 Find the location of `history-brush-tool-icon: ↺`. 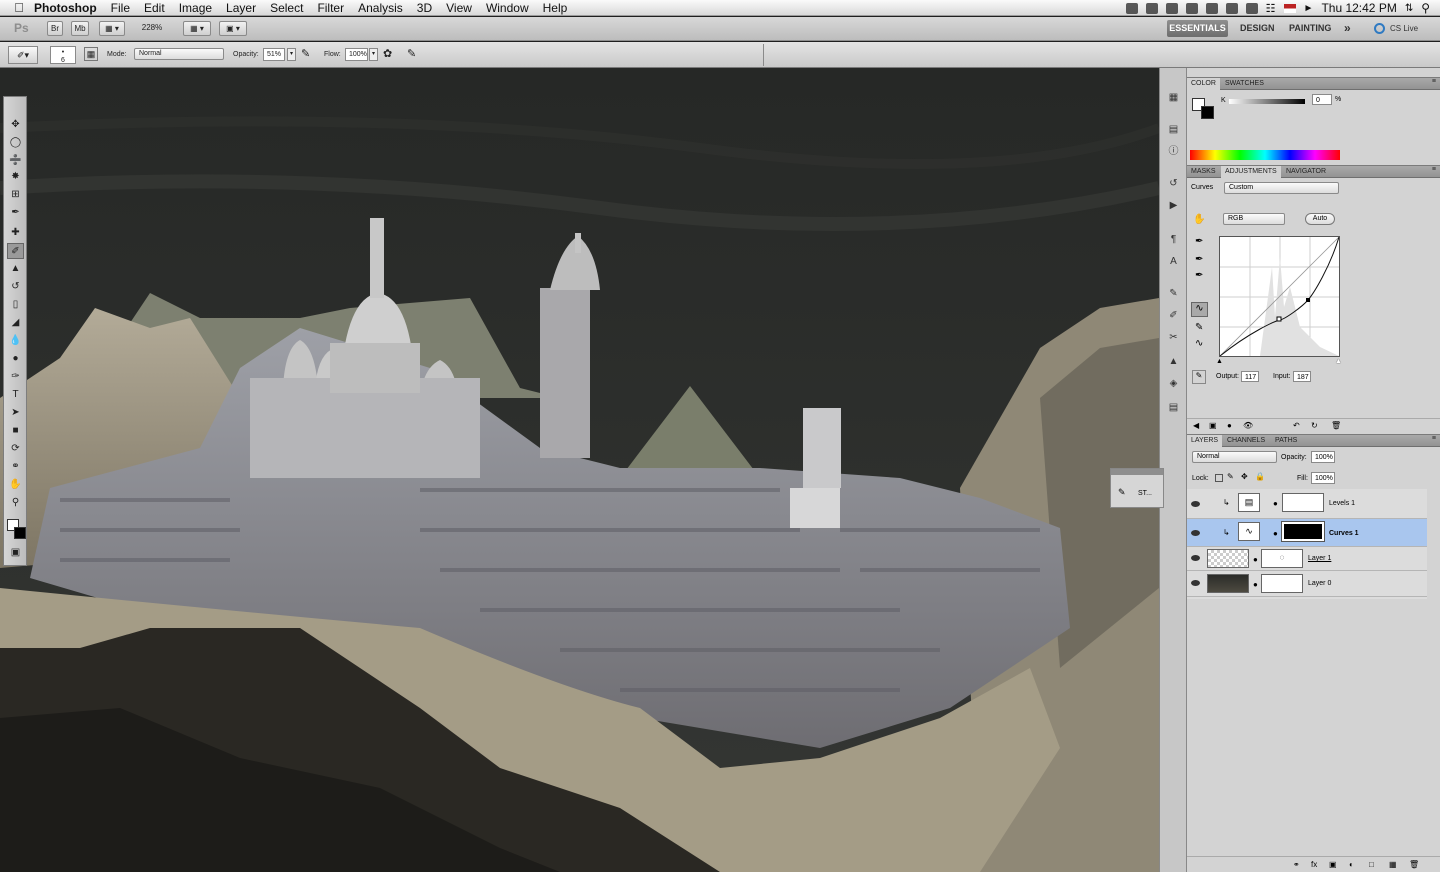

history-brush-tool-icon: ↺ is located at coordinates (15, 287).